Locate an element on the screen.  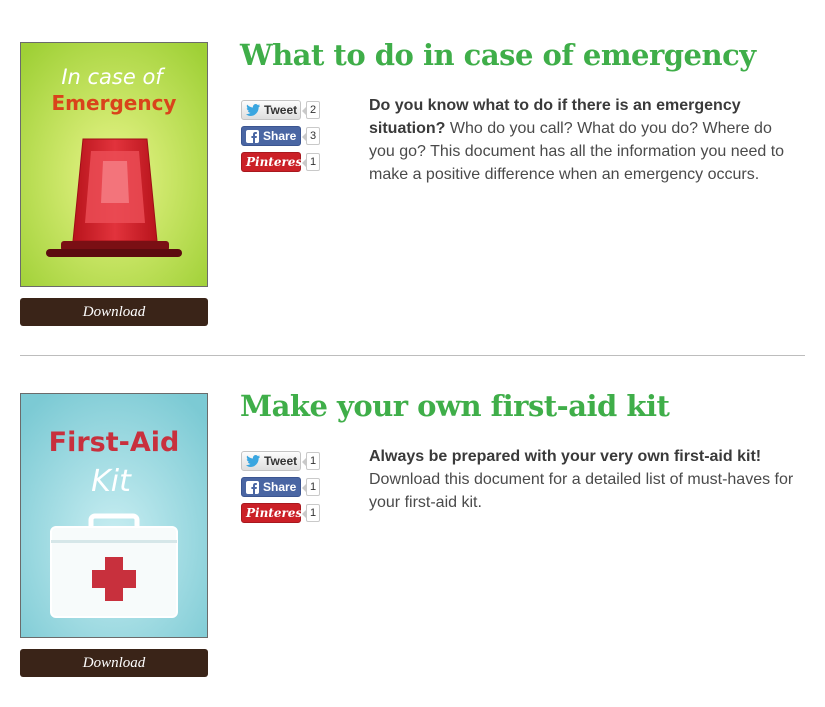
share-buttons: Tweet 1 Share 1 Pinterest 1 is located at coordinates (286, 490).